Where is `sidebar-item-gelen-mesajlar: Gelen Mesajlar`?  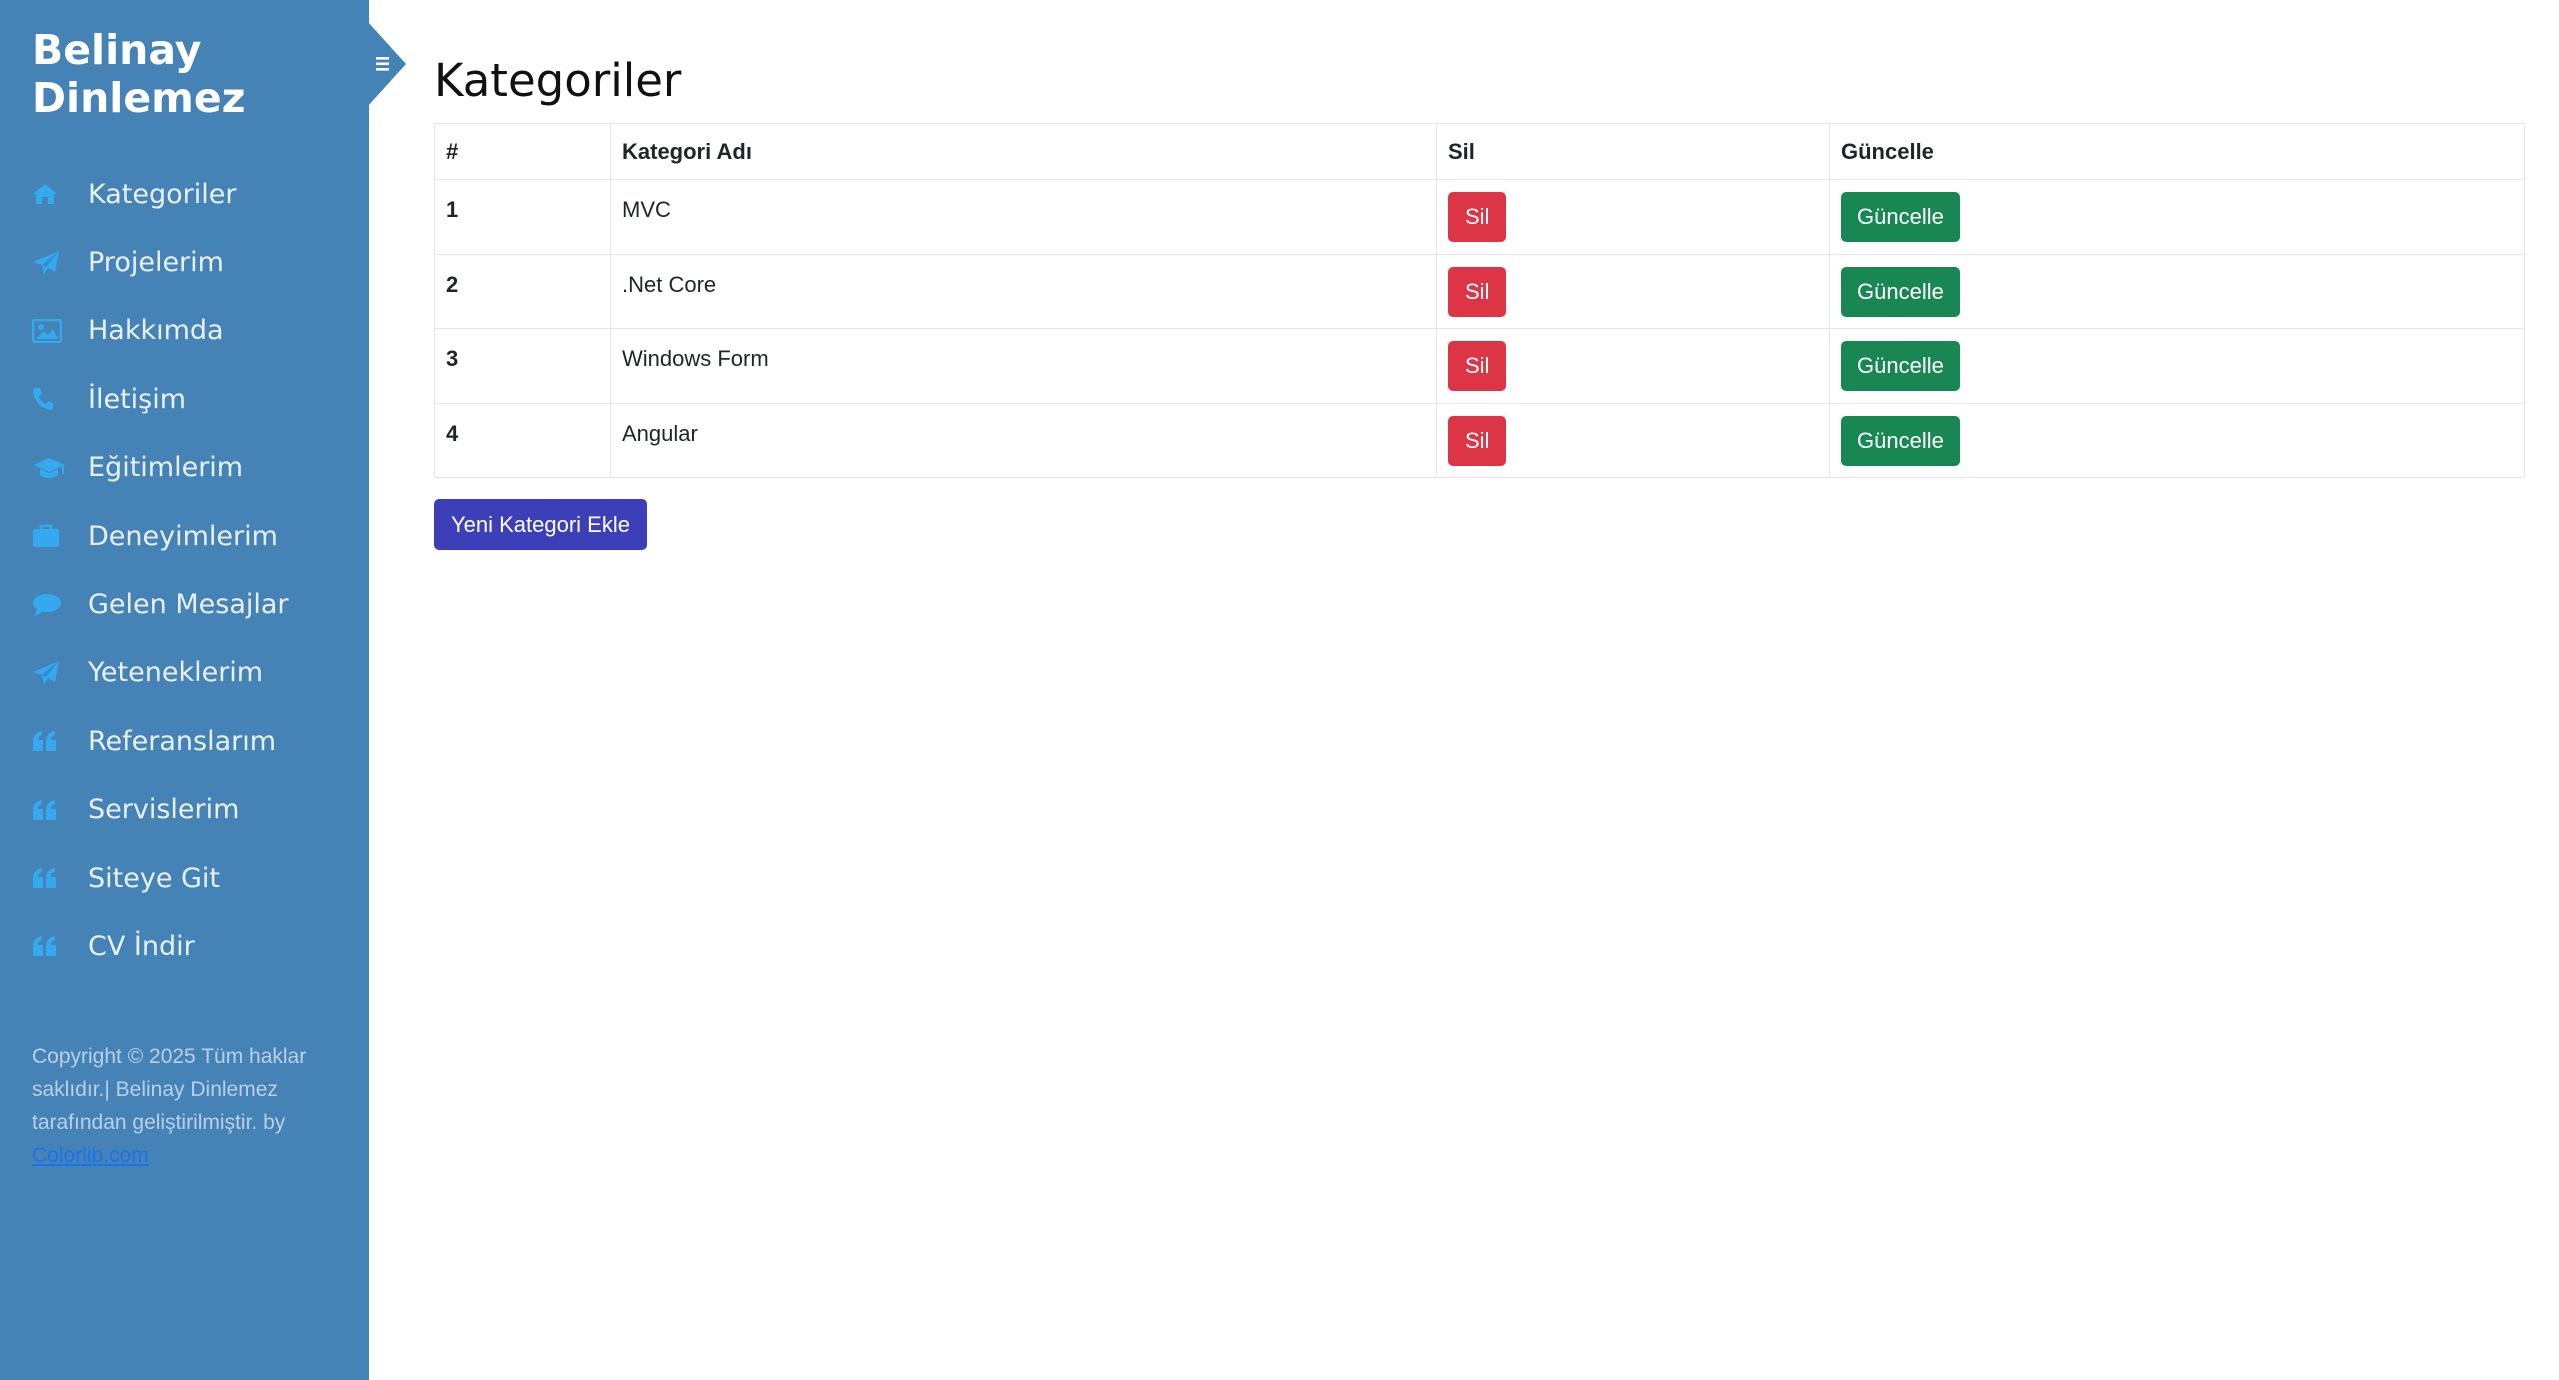 sidebar-item-gelen-mesajlar: Gelen Mesajlar is located at coordinates (160, 604).